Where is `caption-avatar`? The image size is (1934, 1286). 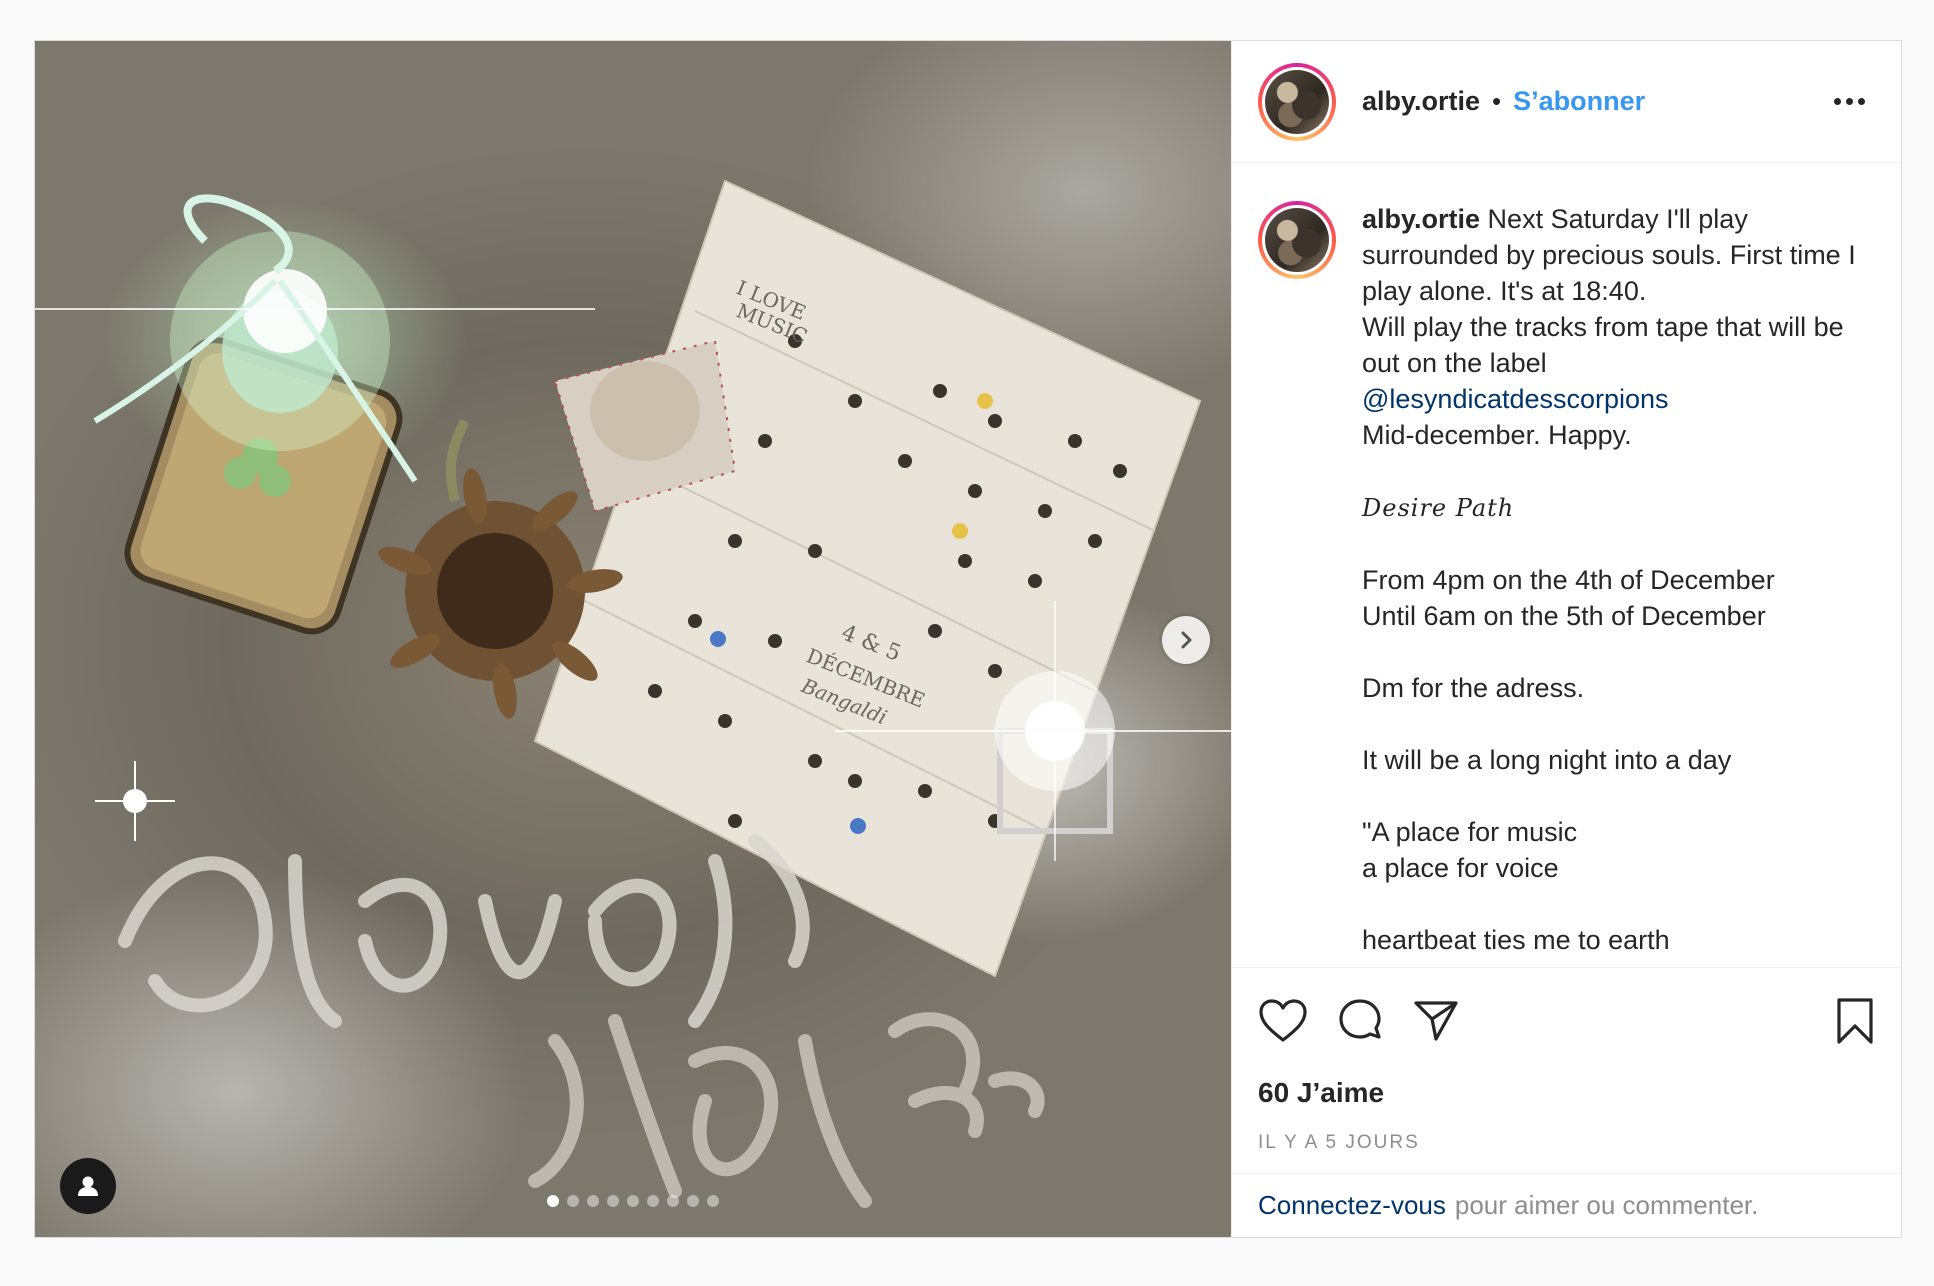 caption-avatar is located at coordinates (1297, 240).